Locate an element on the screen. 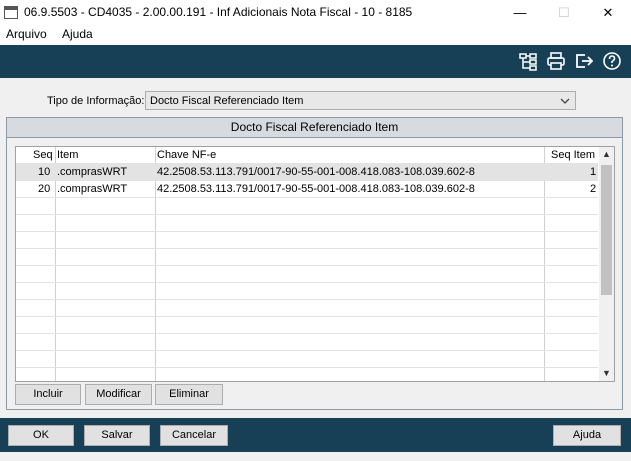 The height and width of the screenshot is (461, 631). status-bar is located at coordinates (315, 456).